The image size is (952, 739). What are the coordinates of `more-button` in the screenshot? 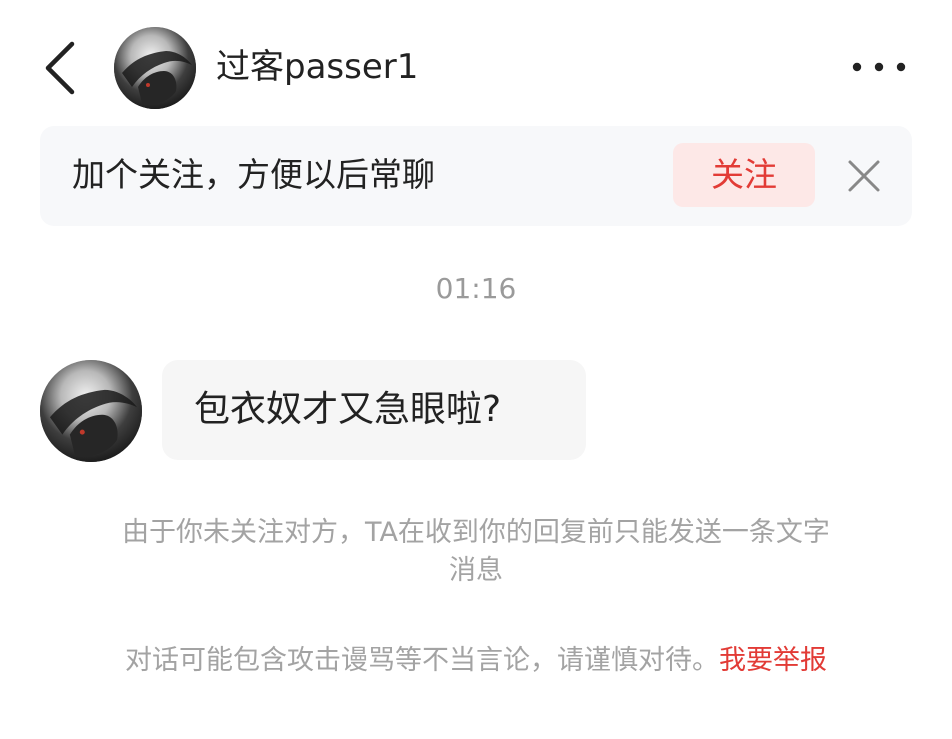 It's located at (879, 67).